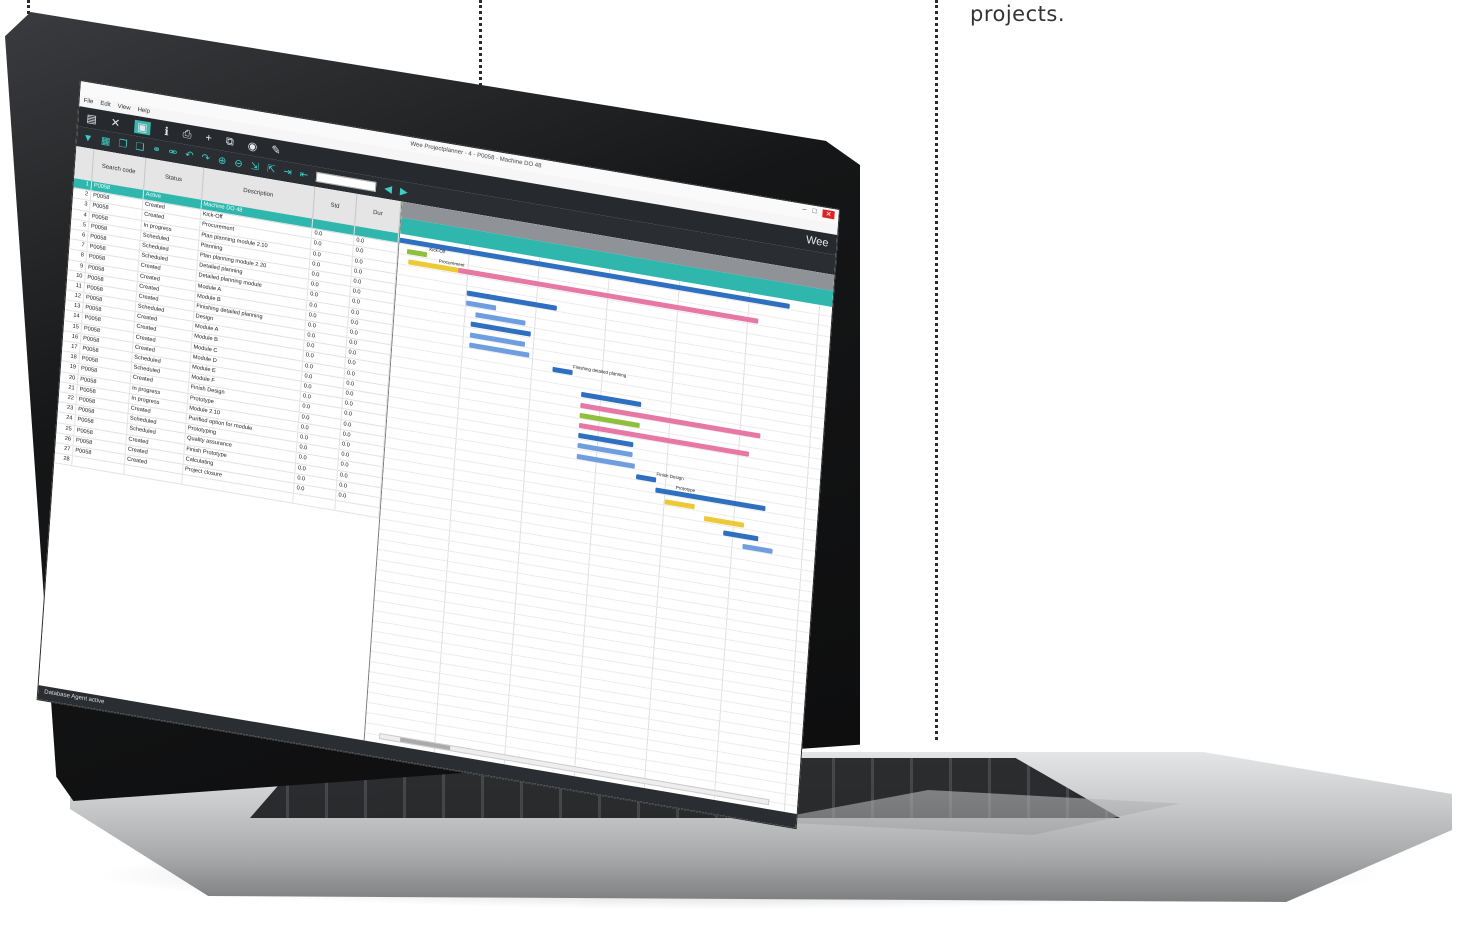 The width and height of the screenshot is (1461, 926). Describe the element at coordinates (388, 189) in the screenshot. I see `prev-icon: ◀` at that location.